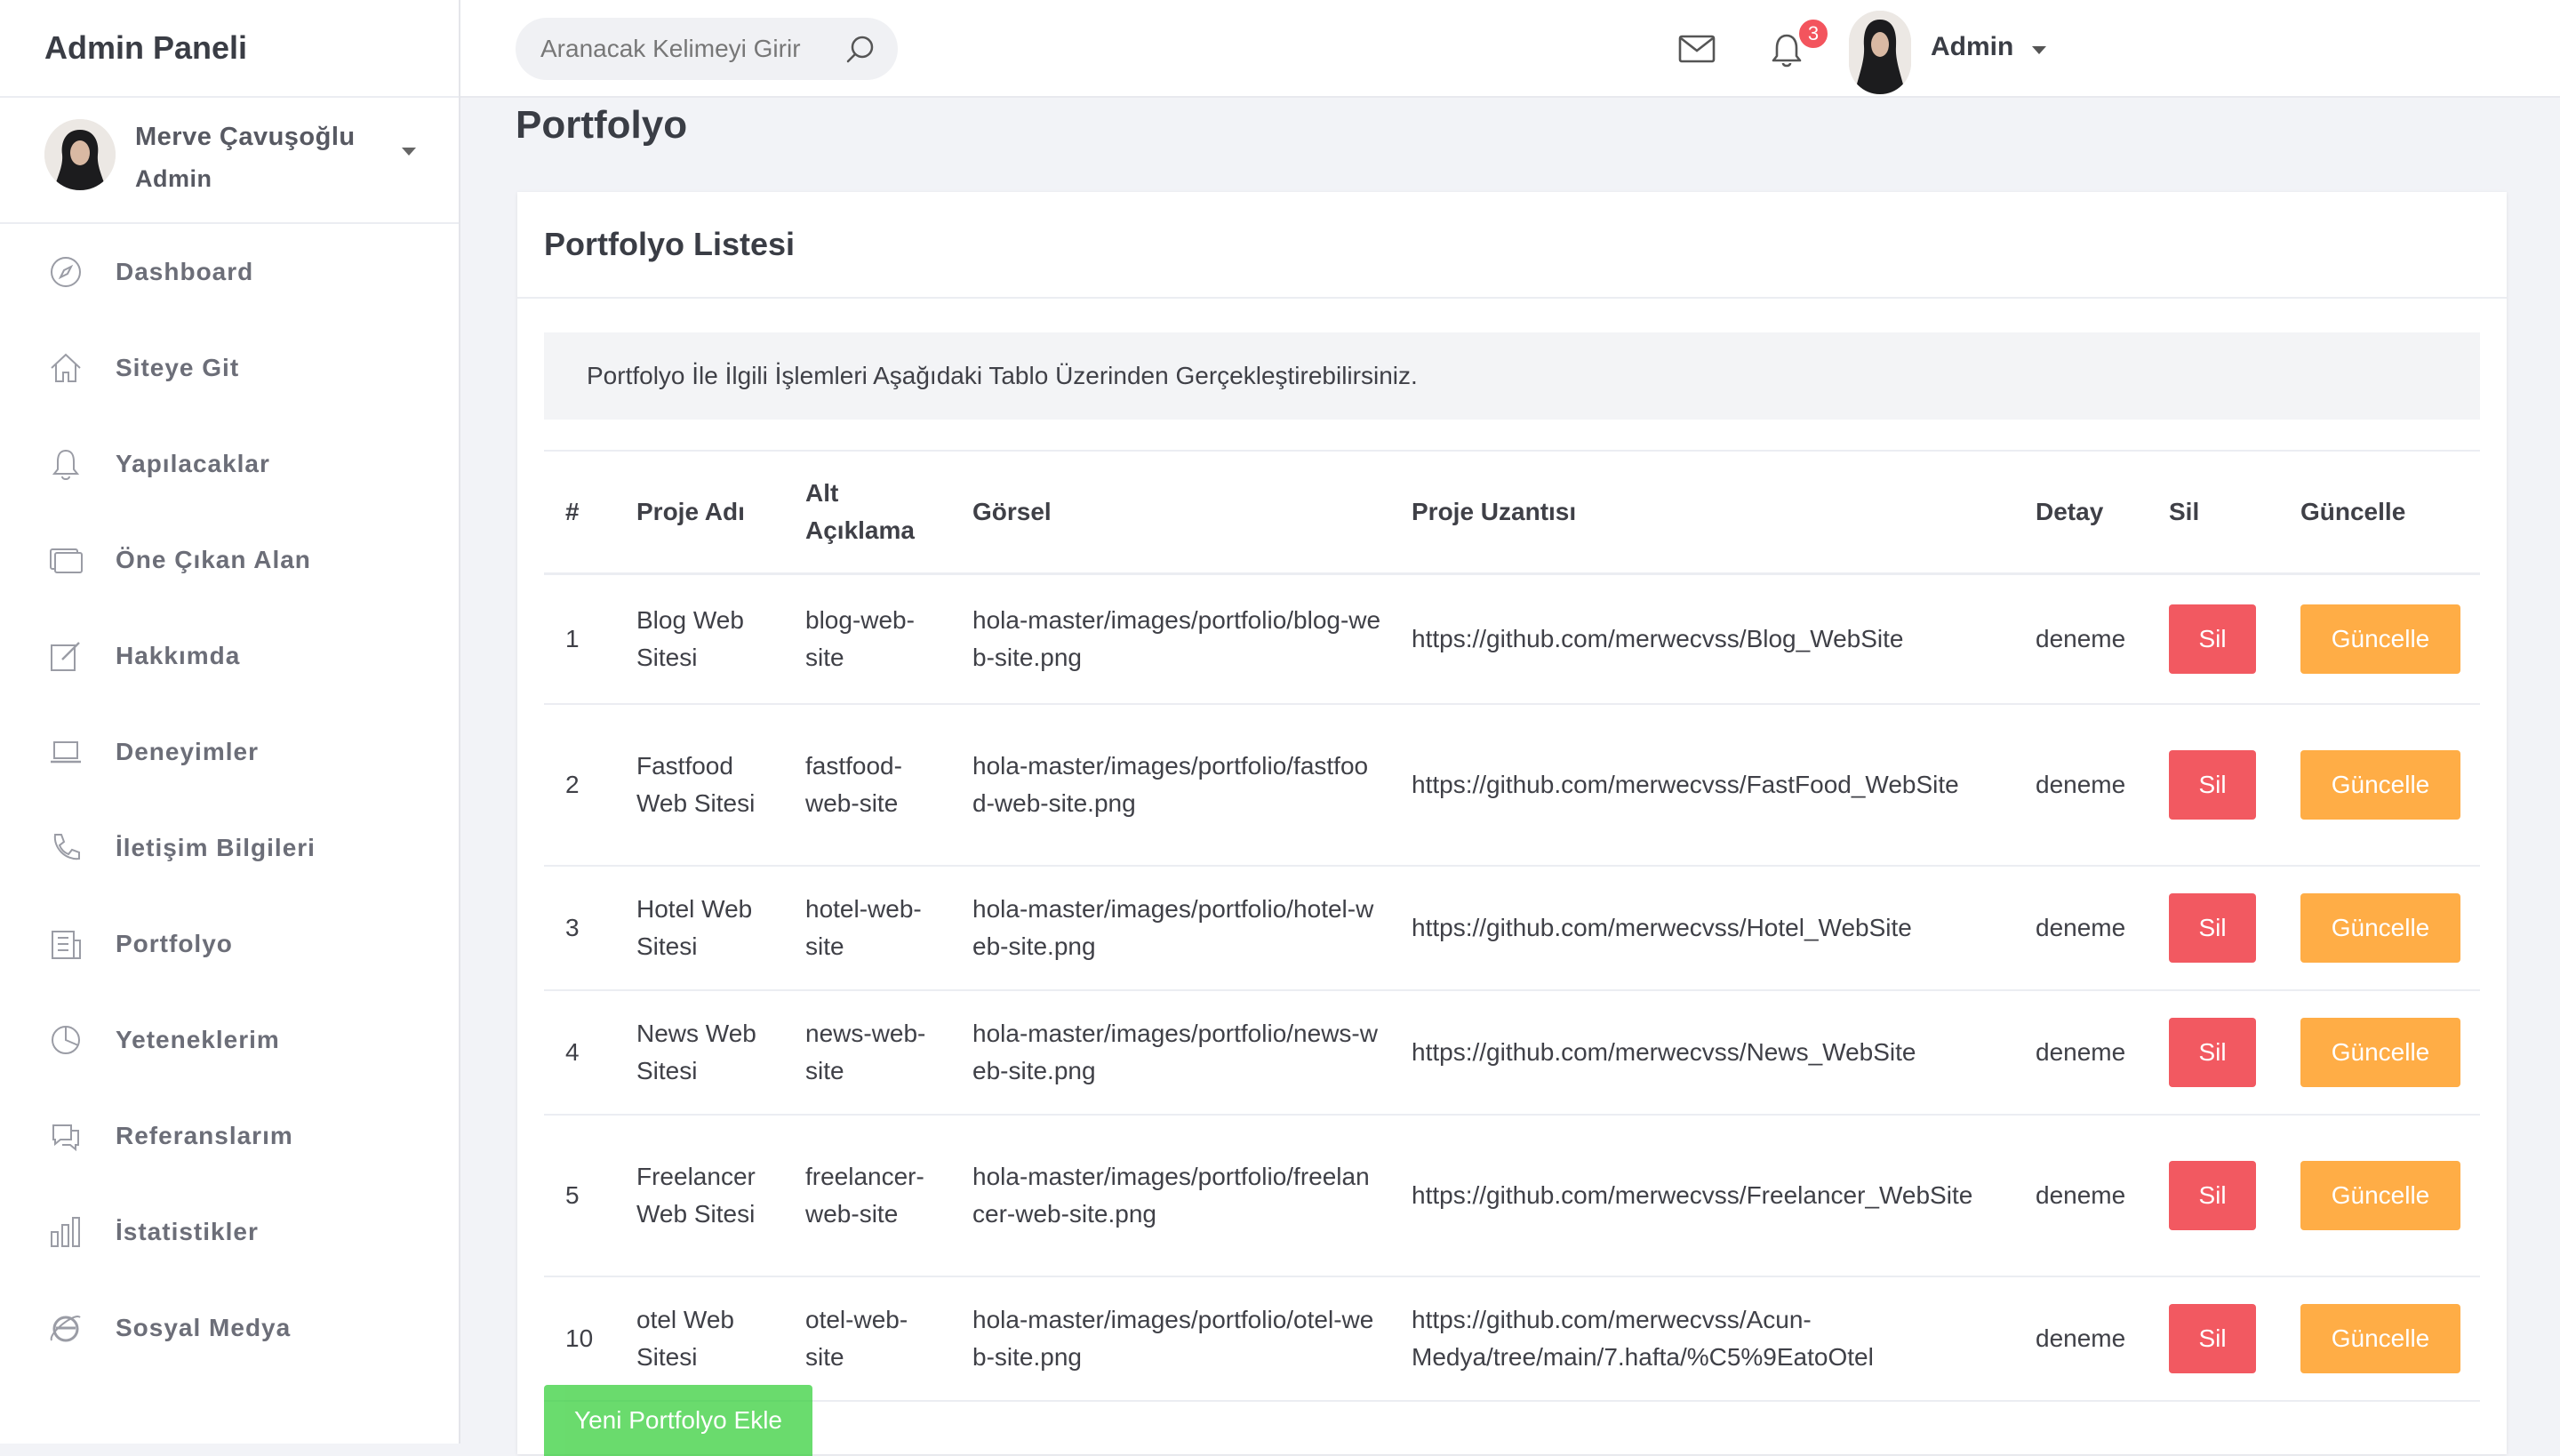 The width and height of the screenshot is (2560, 1456). What do you see at coordinates (867, 512) in the screenshot?
I see `col-header-alt: Alt Açıklama` at bounding box center [867, 512].